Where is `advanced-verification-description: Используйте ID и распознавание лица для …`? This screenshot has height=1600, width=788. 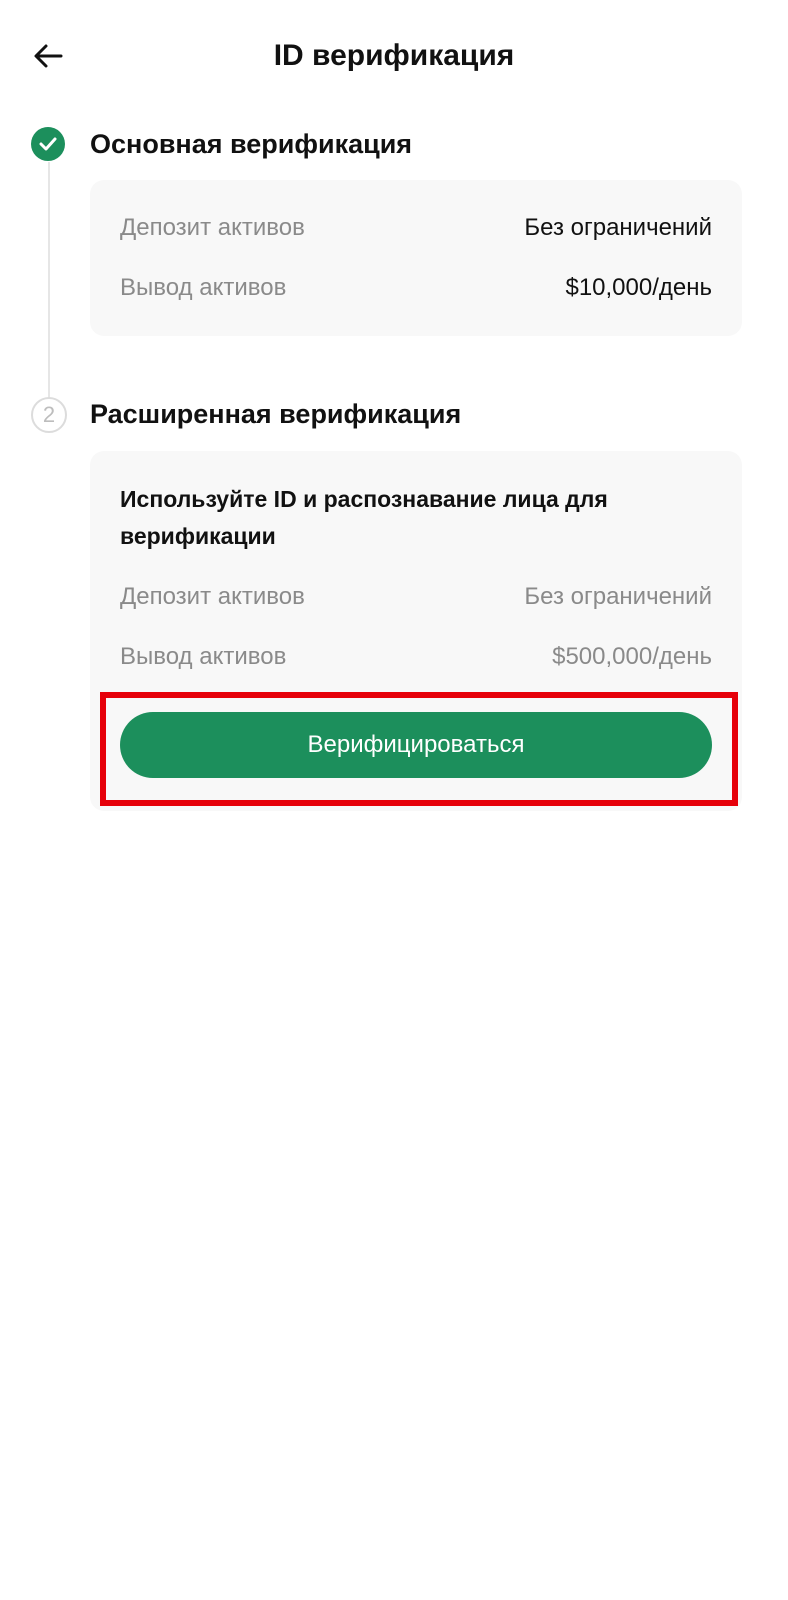
advanced-verification-description: Используйте ID и распознавание лица для … is located at coordinates (364, 517).